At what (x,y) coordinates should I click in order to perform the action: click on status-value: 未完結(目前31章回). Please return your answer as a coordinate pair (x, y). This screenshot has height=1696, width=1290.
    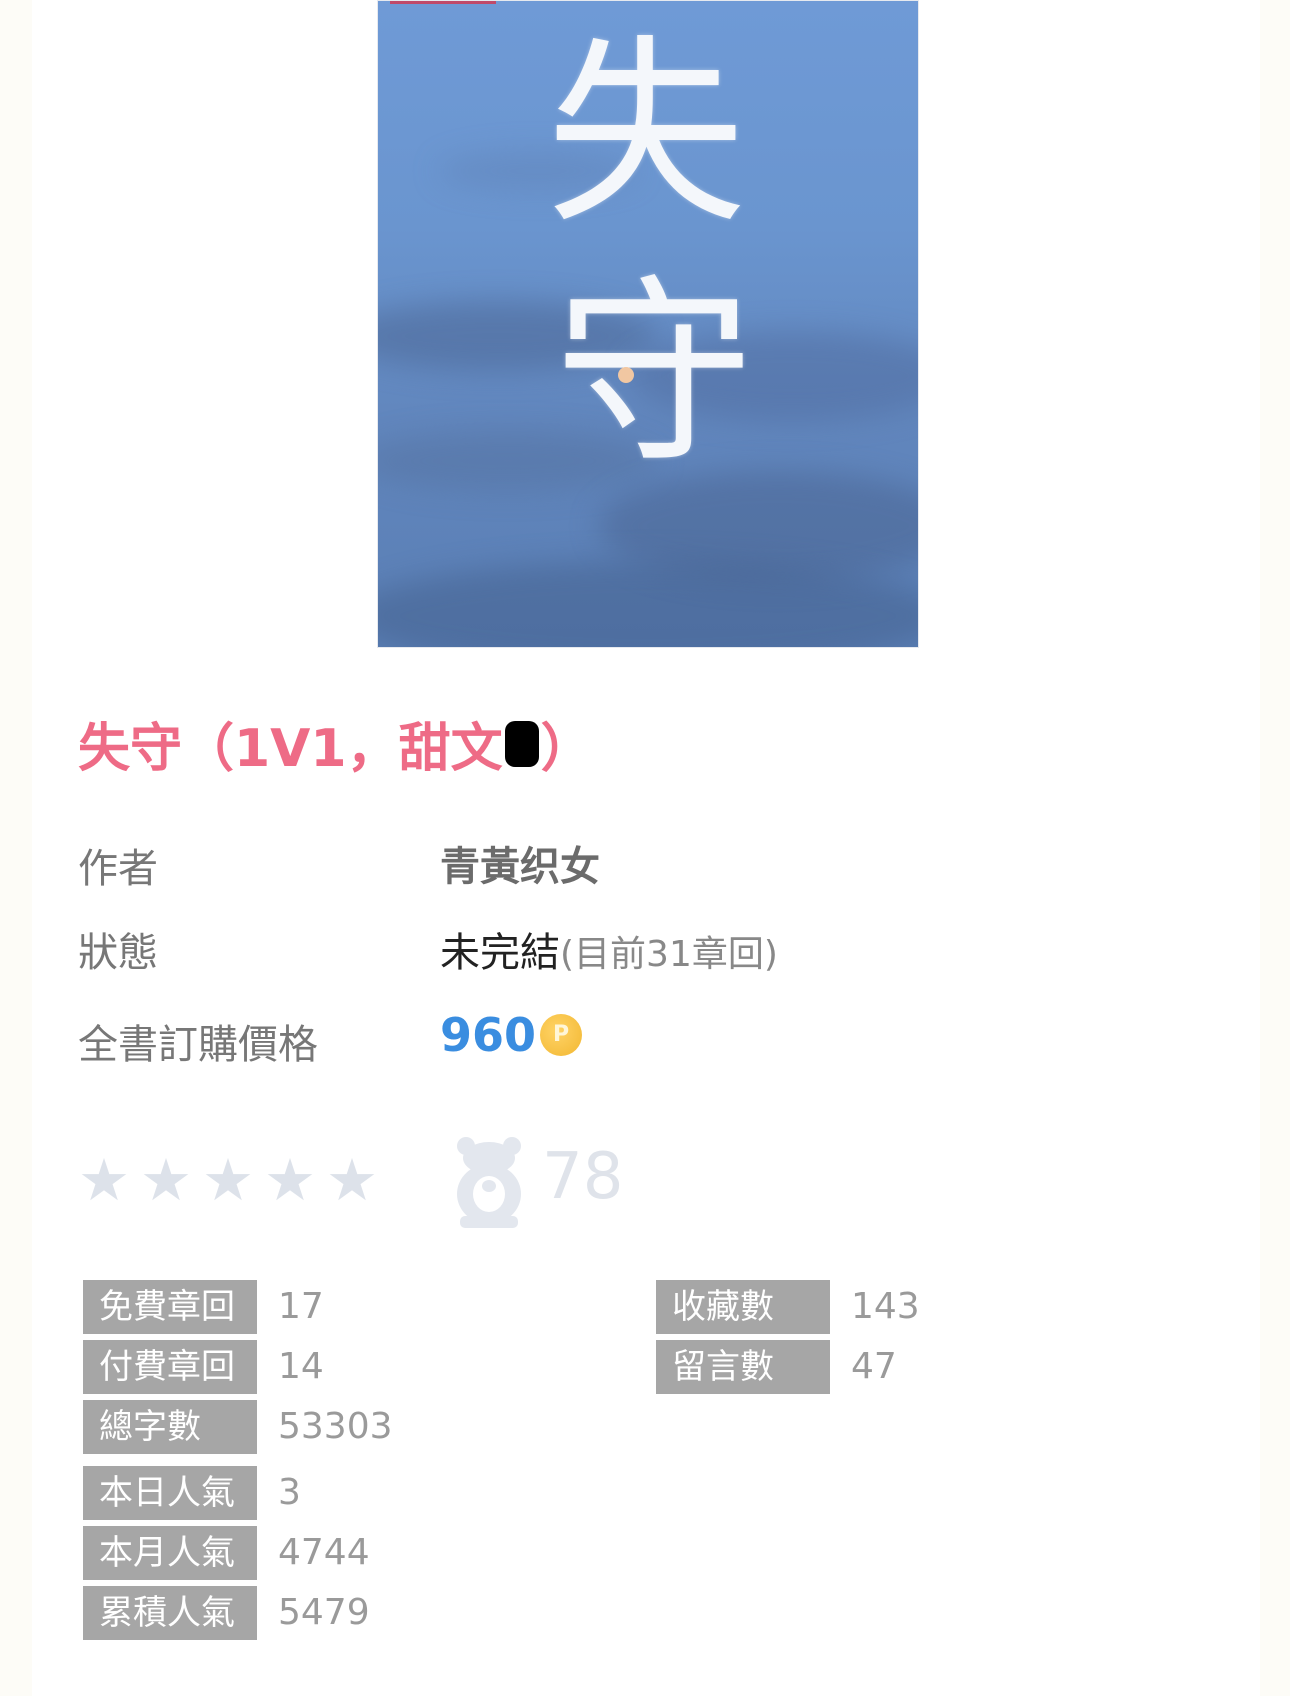
    Looking at the image, I should click on (609, 949).